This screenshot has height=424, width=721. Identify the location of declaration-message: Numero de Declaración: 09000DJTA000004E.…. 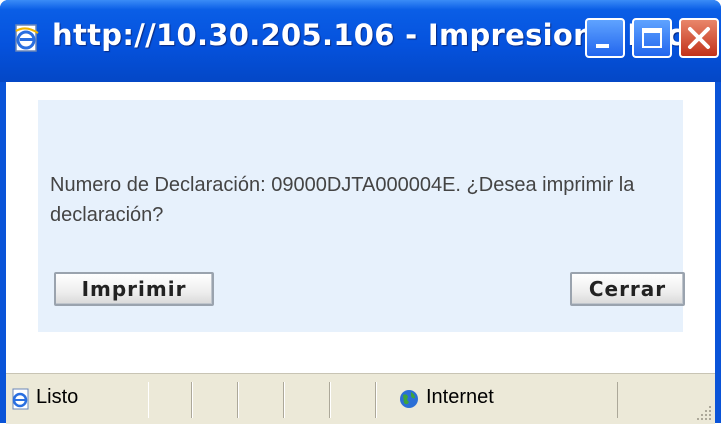
(342, 200).